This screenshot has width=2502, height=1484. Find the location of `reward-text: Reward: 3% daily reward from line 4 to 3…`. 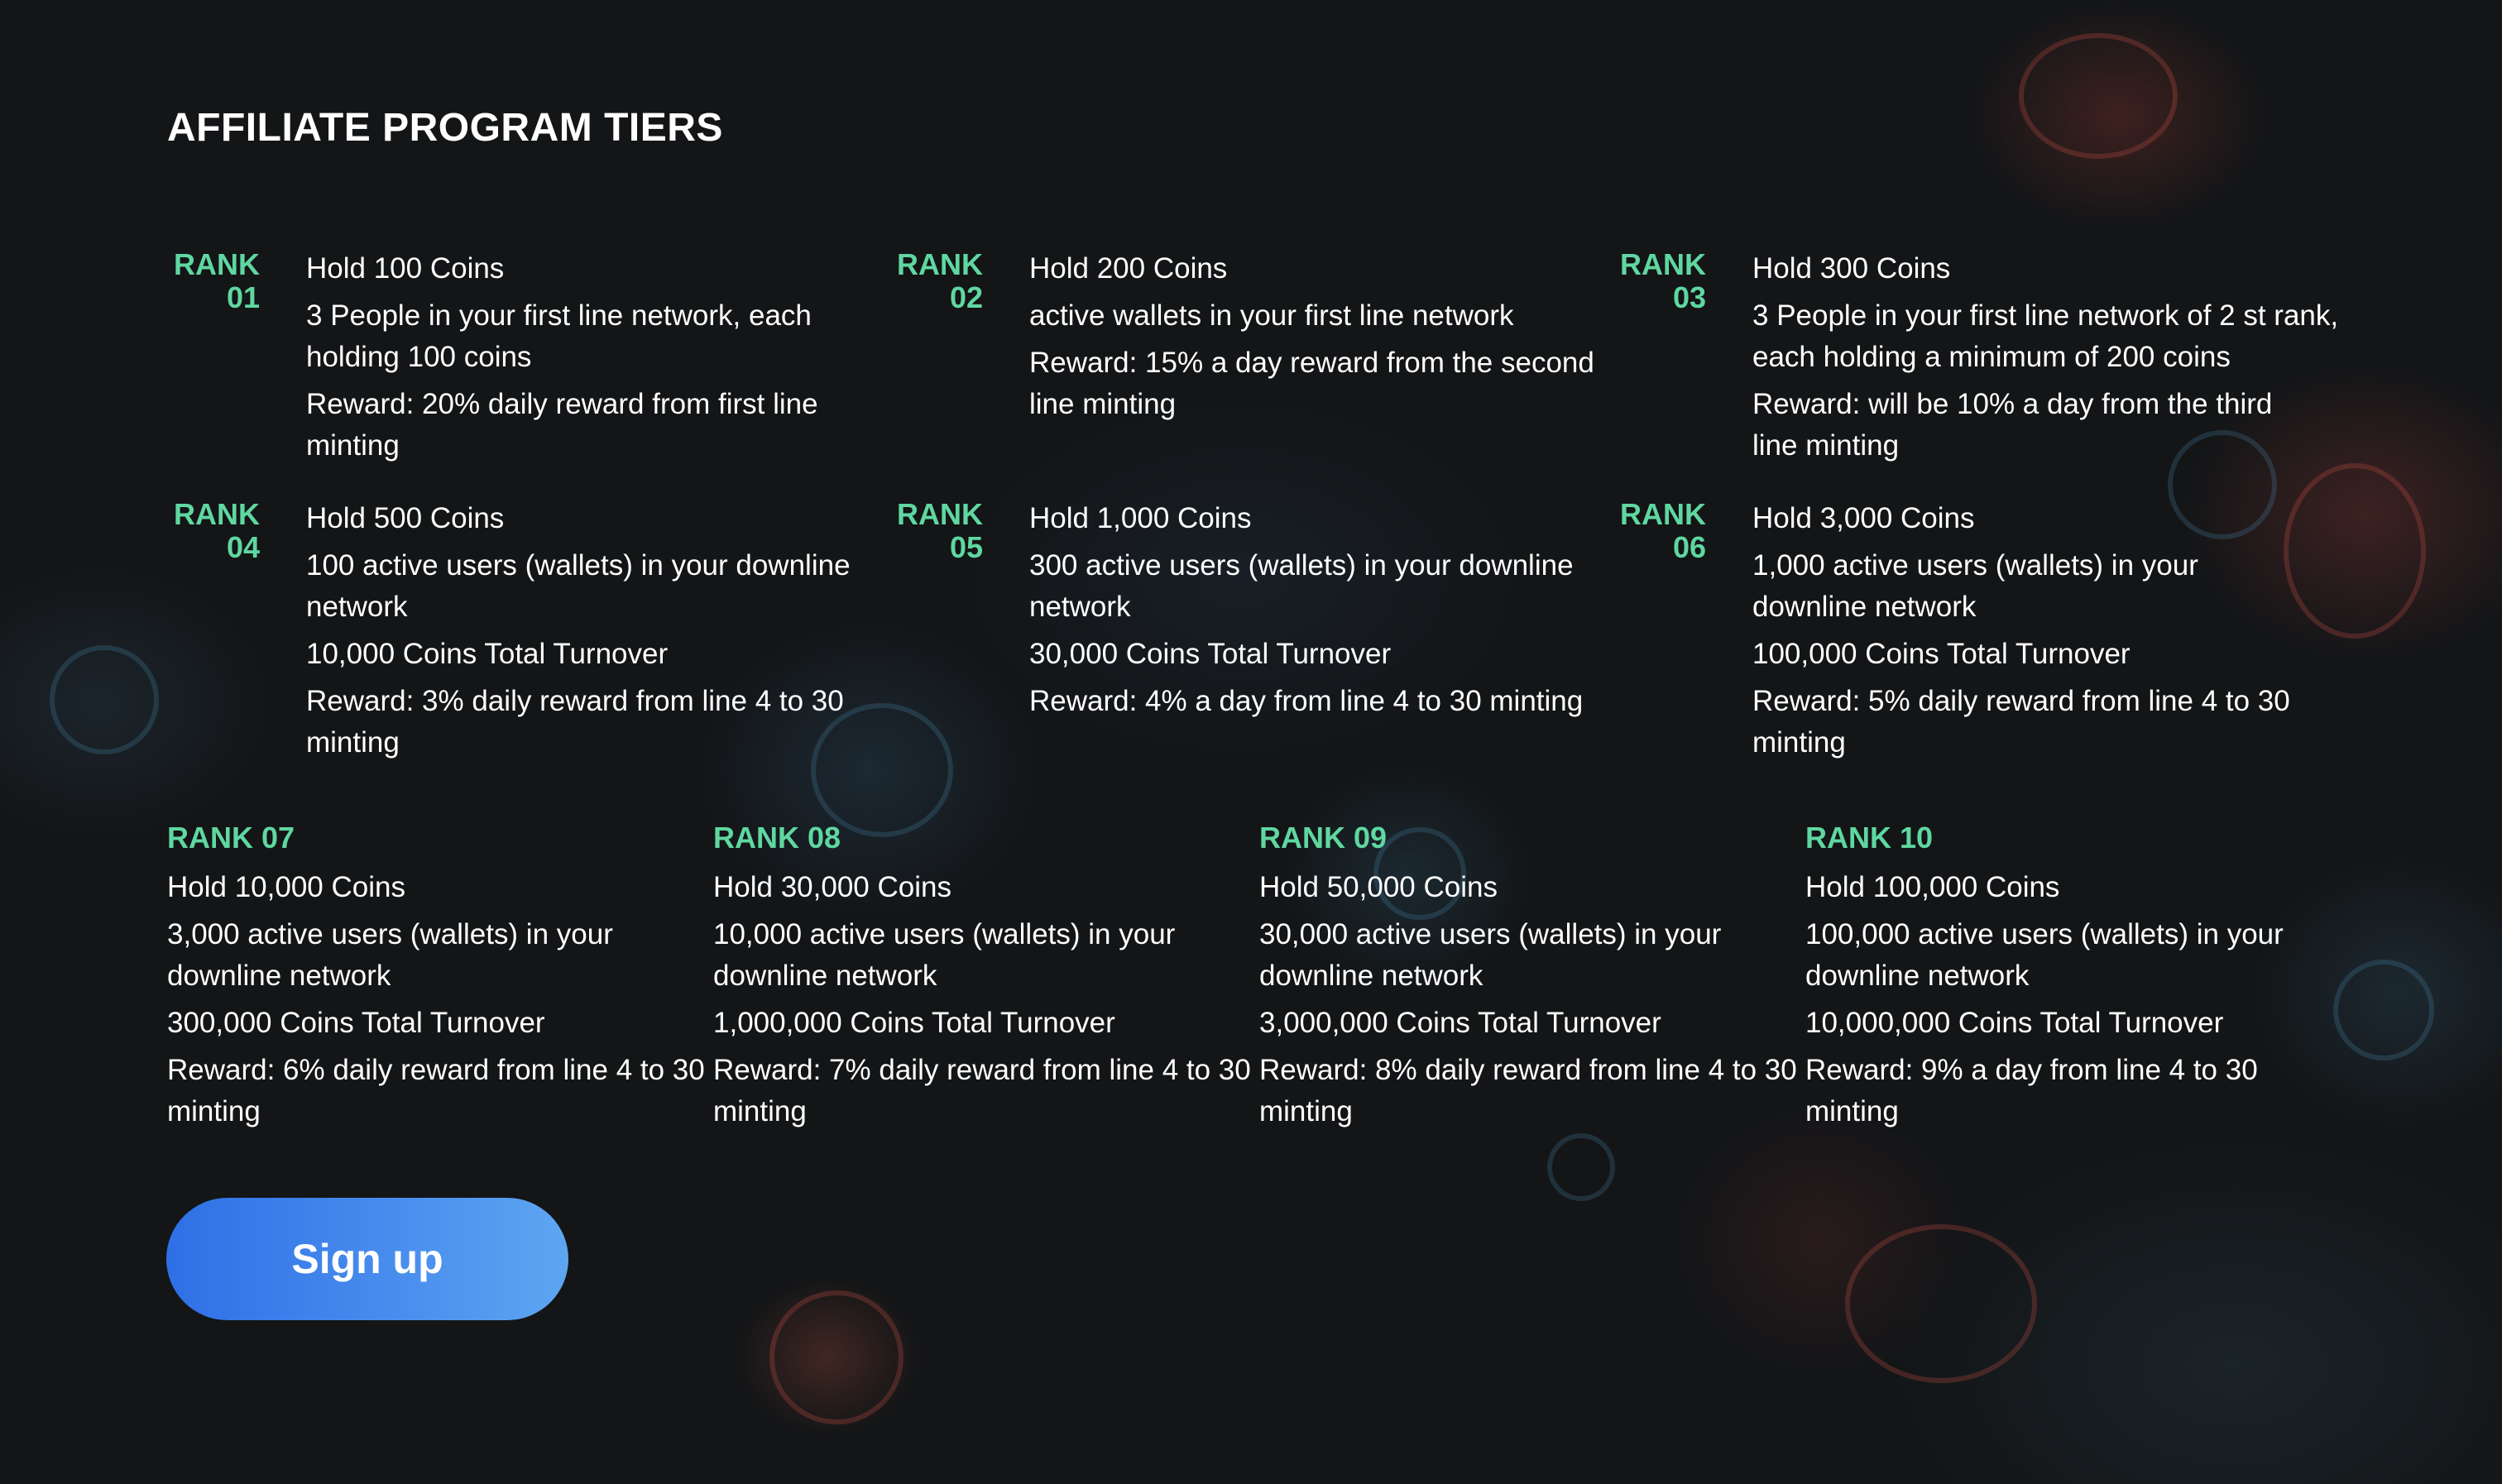

reward-text: Reward: 3% daily reward from line 4 to 3… is located at coordinates (575, 722).